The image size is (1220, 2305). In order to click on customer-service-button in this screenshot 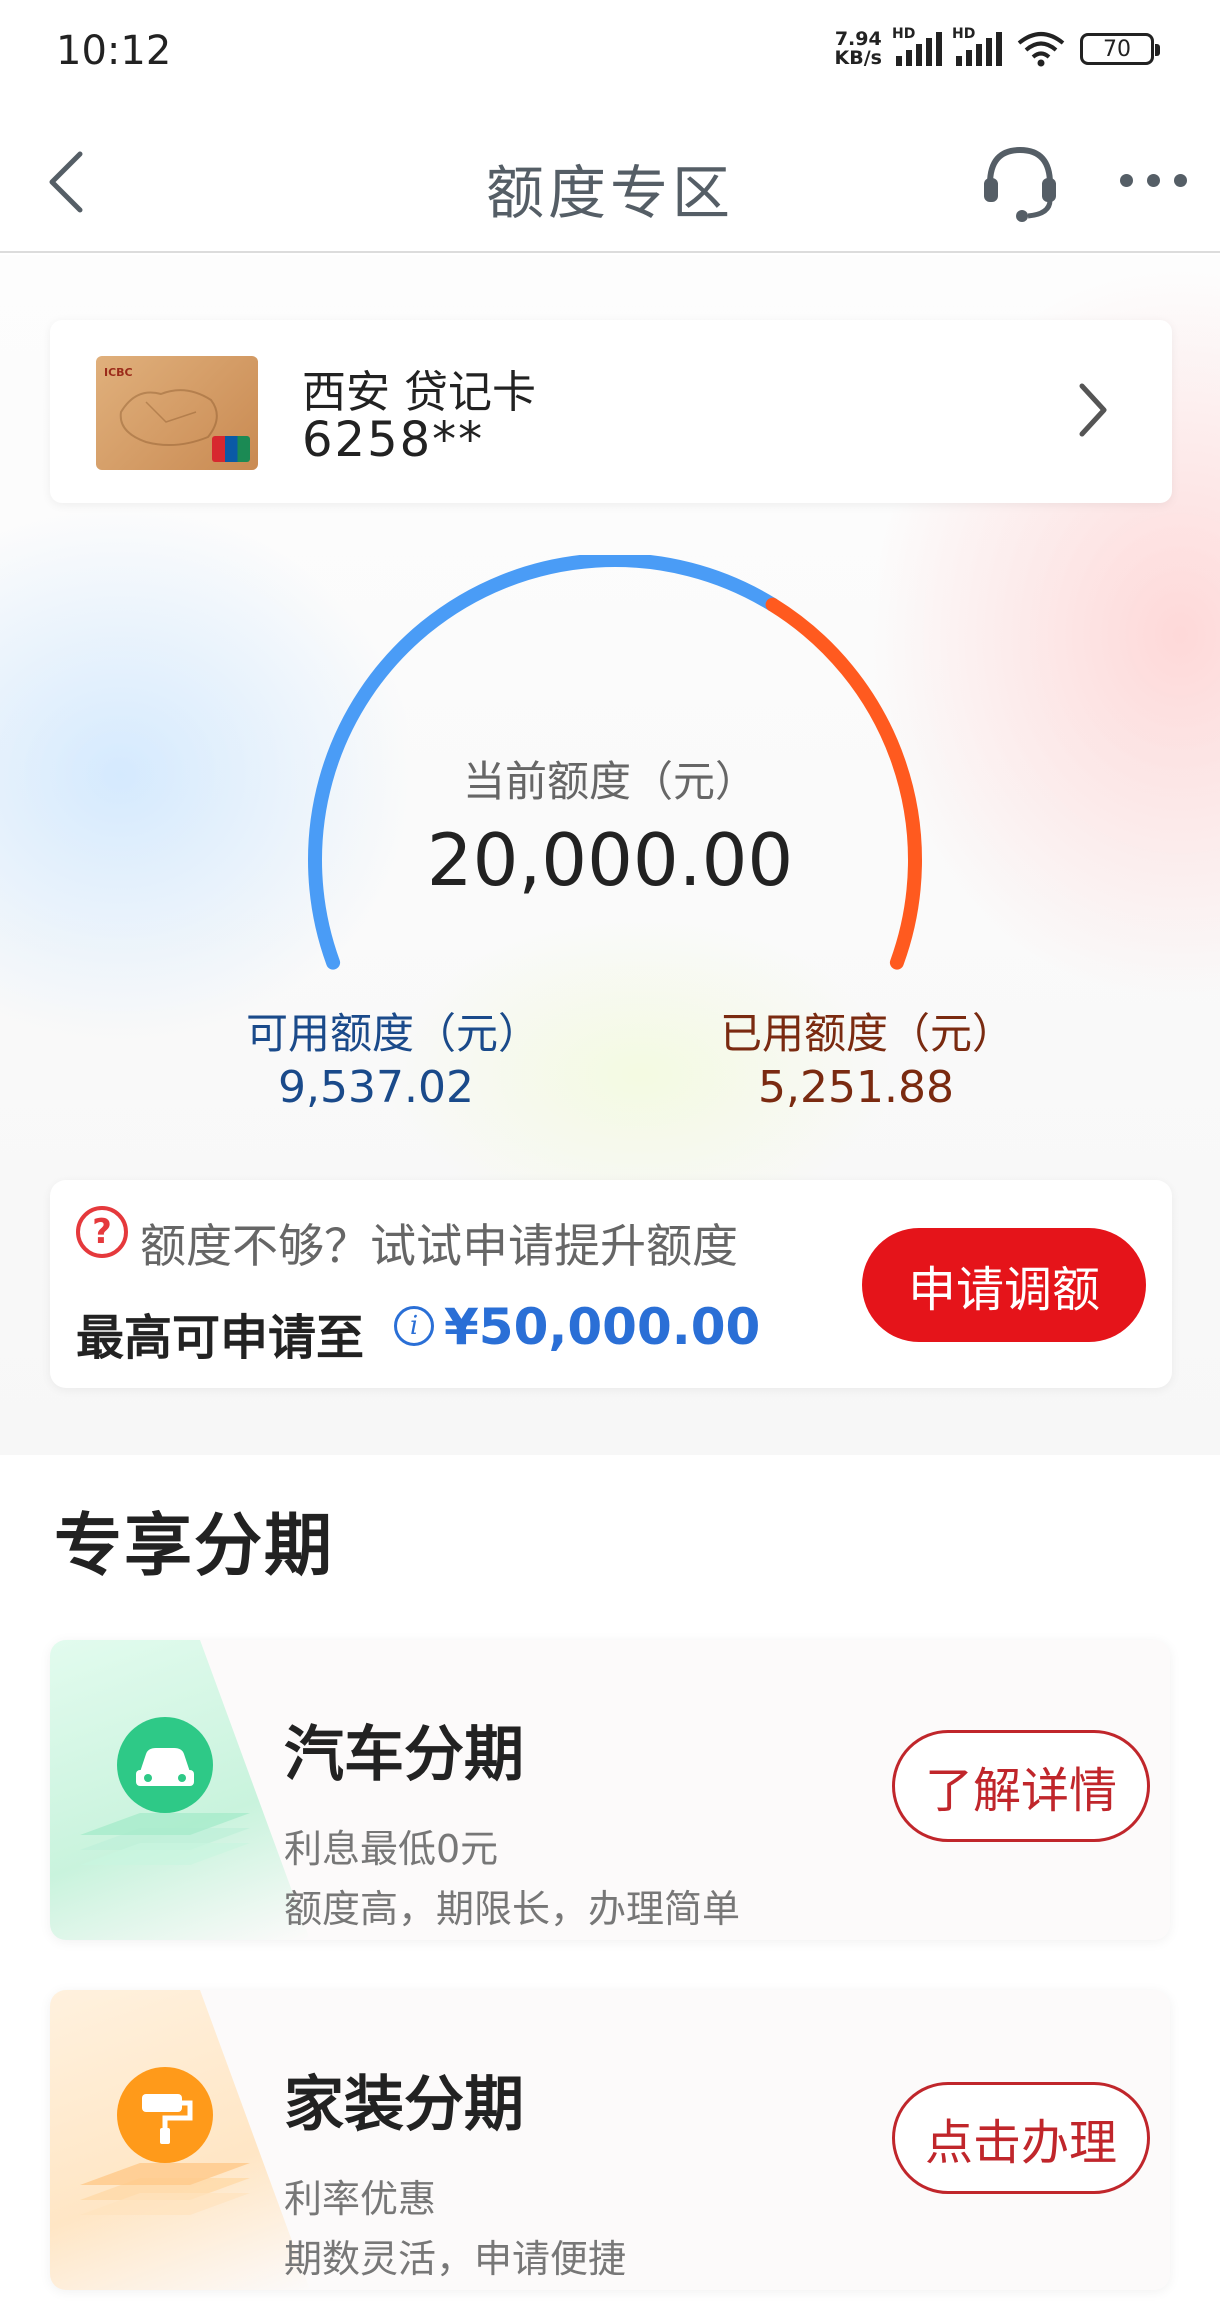, I will do `click(1020, 182)`.